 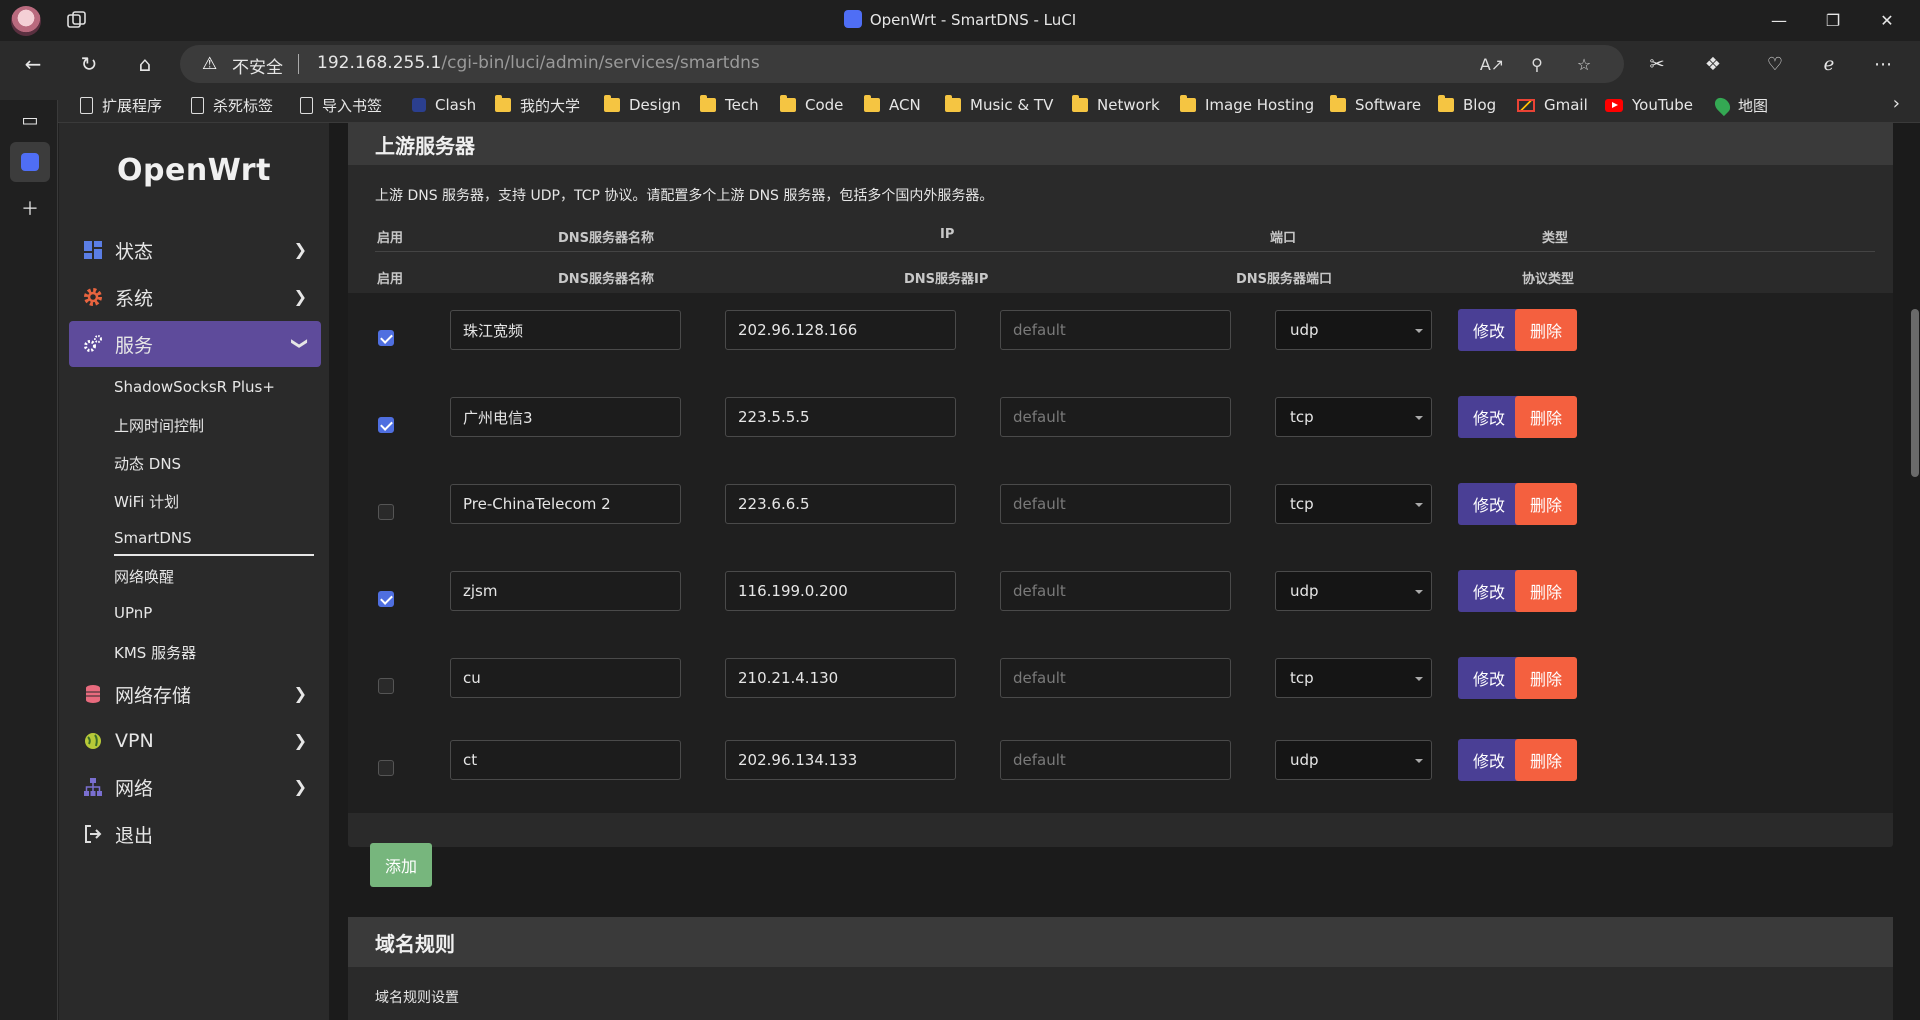 I want to click on openwrt-logo: OpenWrt, so click(x=194, y=170).